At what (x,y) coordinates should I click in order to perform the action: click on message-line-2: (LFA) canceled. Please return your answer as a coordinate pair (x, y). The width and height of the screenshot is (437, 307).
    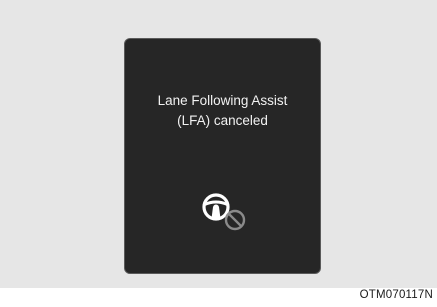
    Looking at the image, I should click on (222, 120).